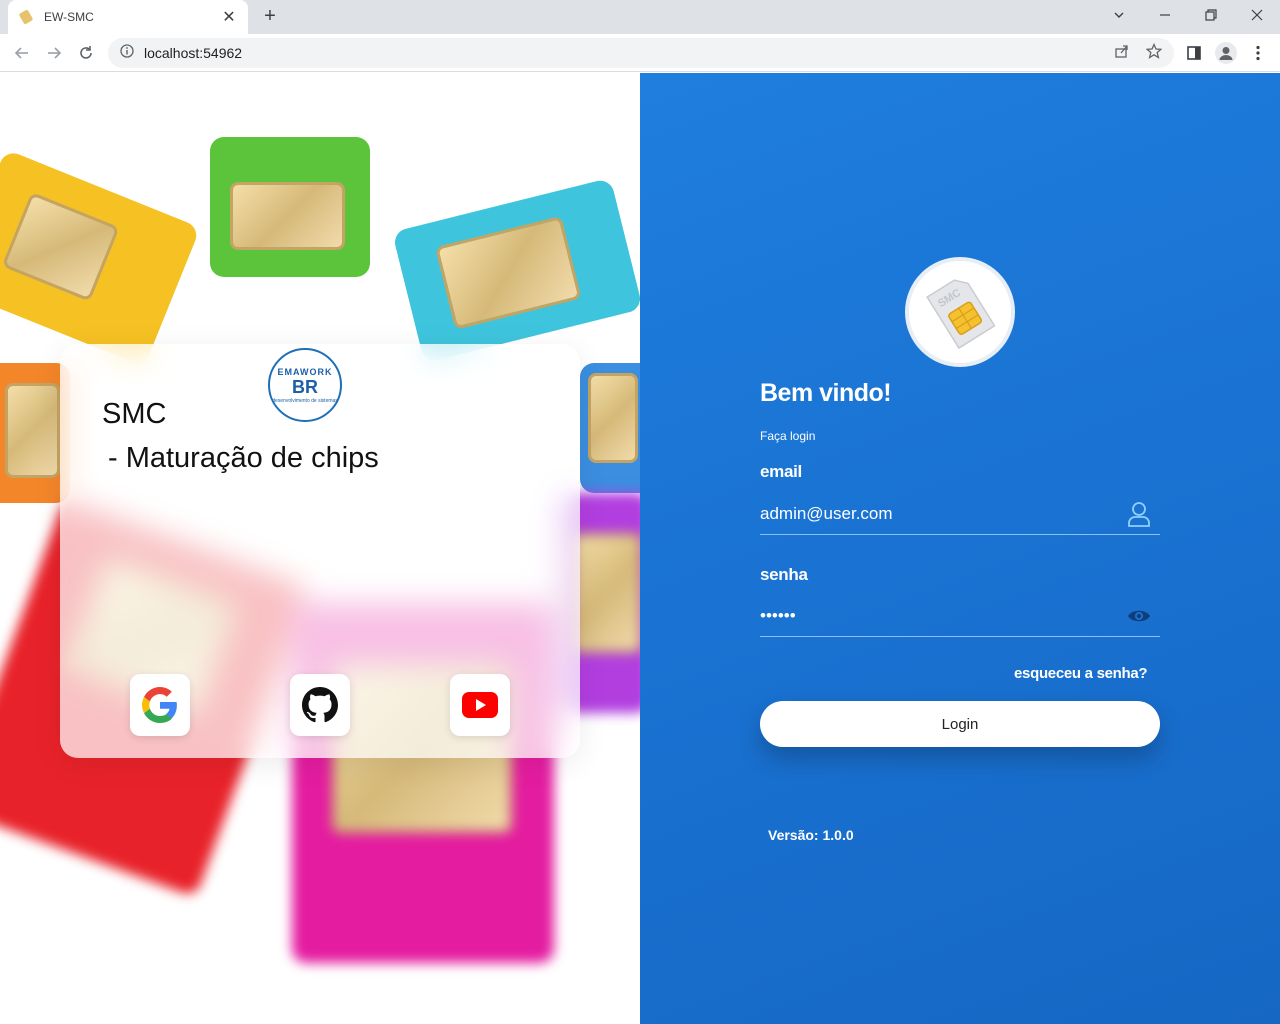  I want to click on password-field-wrapper, so click(960, 617).